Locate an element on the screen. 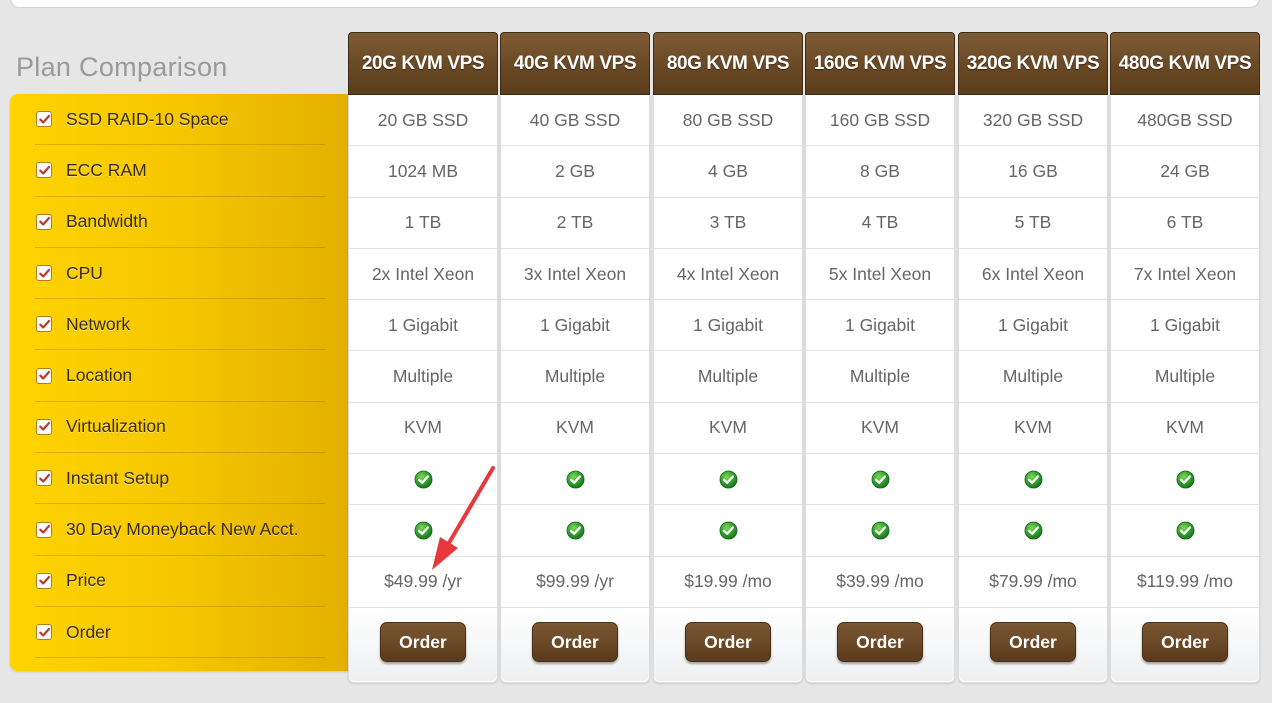  feature-row: Virtualization is located at coordinates (180, 428).